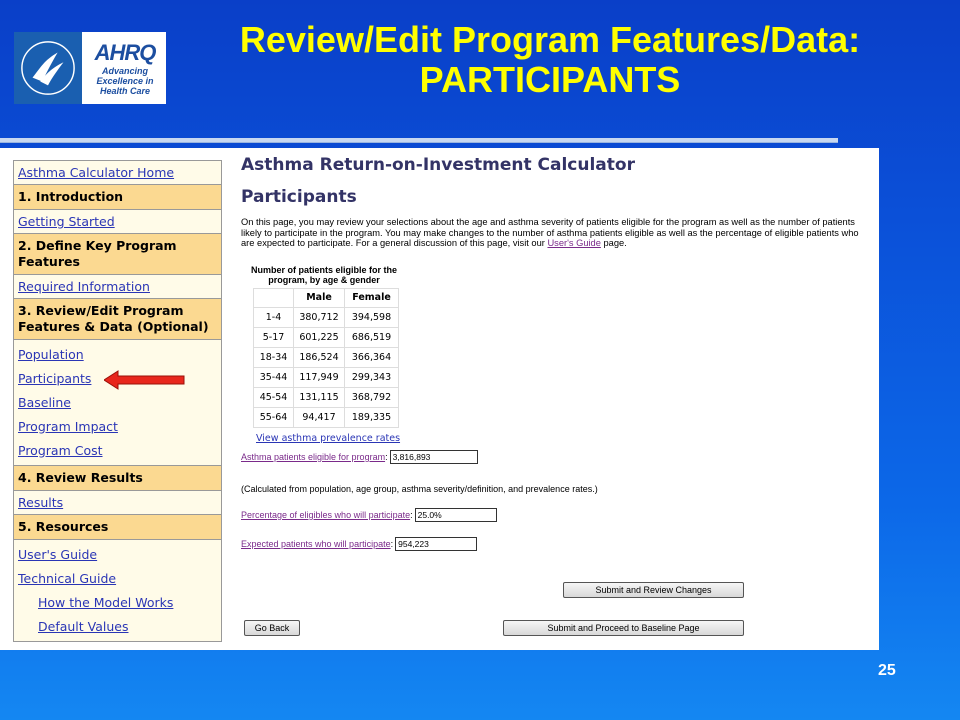 This screenshot has width=960, height=720. I want to click on sidebar-link-default-values: Default Values, so click(117, 627).